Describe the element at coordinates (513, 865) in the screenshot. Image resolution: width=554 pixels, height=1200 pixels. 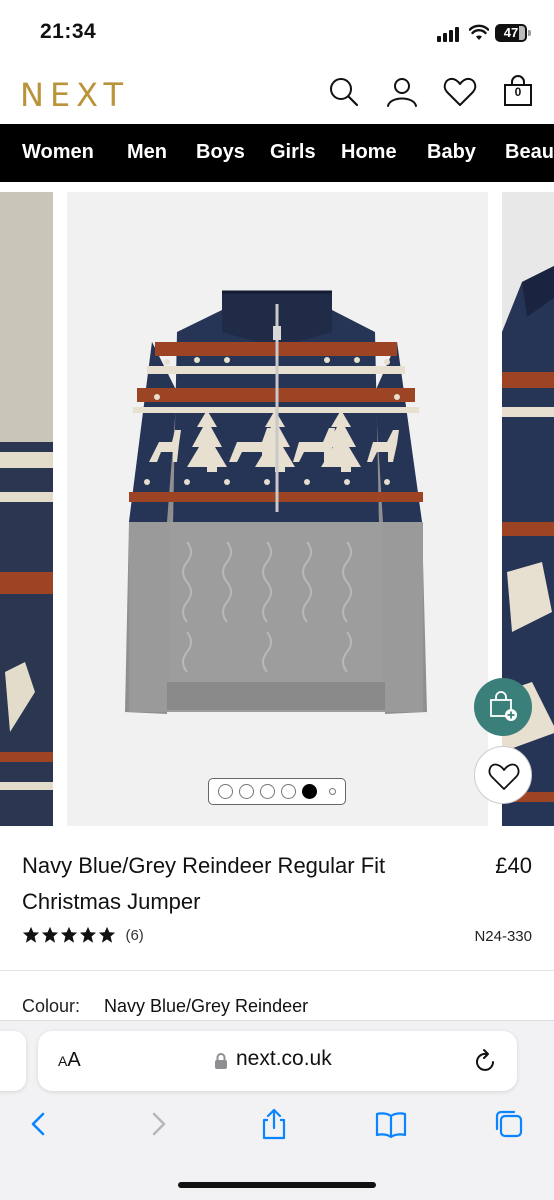
I see `product-price: £40` at that location.